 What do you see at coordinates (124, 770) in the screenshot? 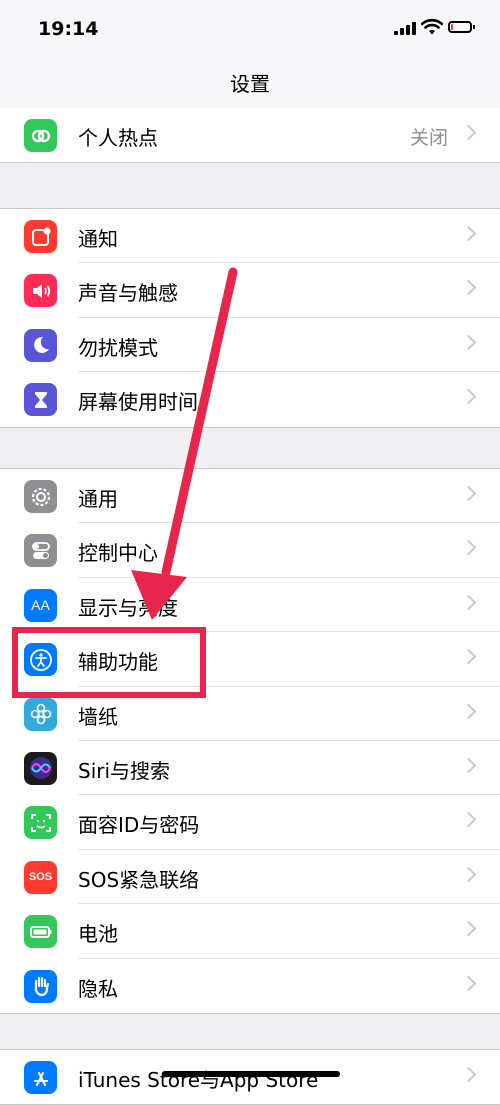
I see `settings-row-label: Siri与搜索` at bounding box center [124, 770].